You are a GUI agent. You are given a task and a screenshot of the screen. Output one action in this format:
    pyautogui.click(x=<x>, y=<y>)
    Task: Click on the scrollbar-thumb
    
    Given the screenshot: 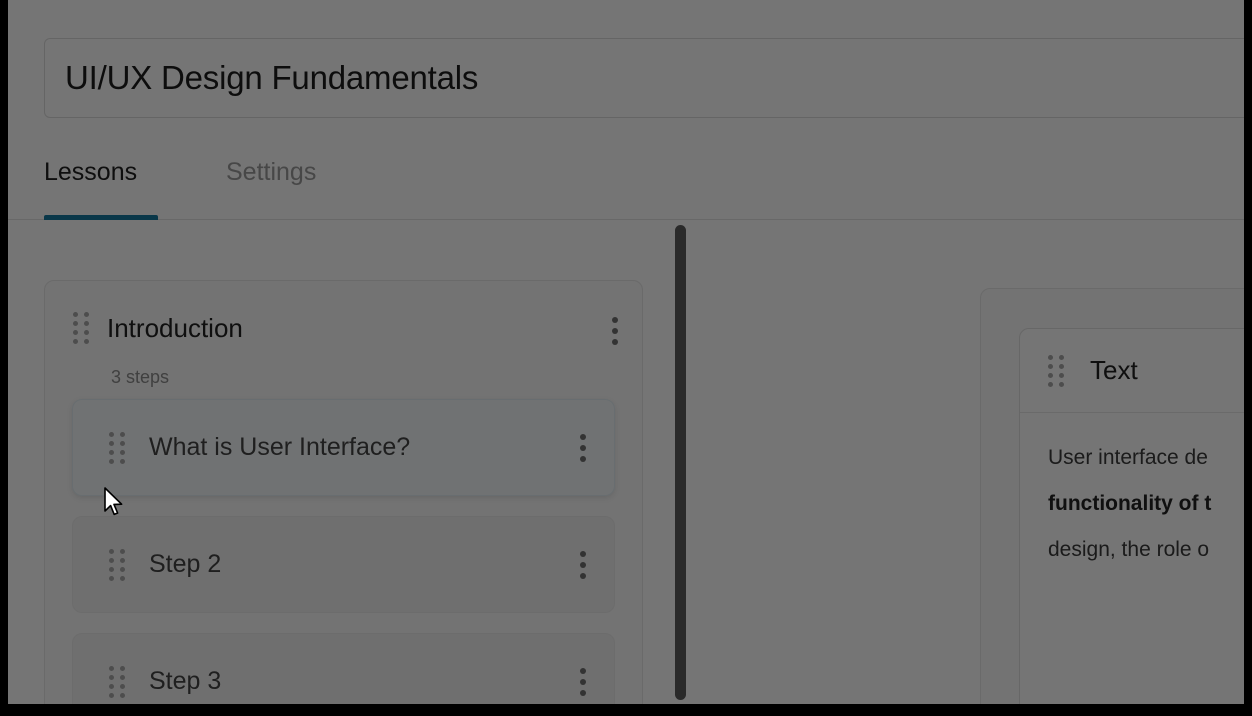 What is the action you would take?
    pyautogui.click(x=680, y=462)
    